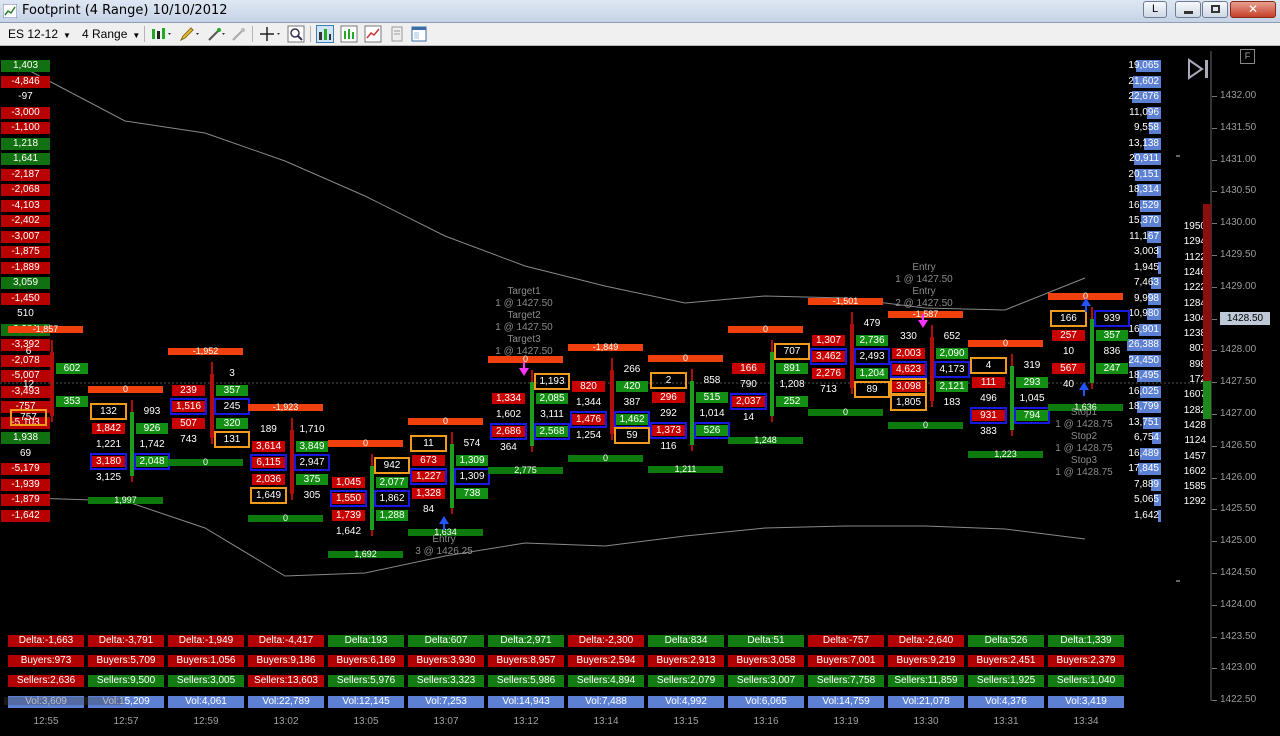 Image resolution: width=1280 pixels, height=736 pixels. I want to click on templates-button, so click(397, 34).